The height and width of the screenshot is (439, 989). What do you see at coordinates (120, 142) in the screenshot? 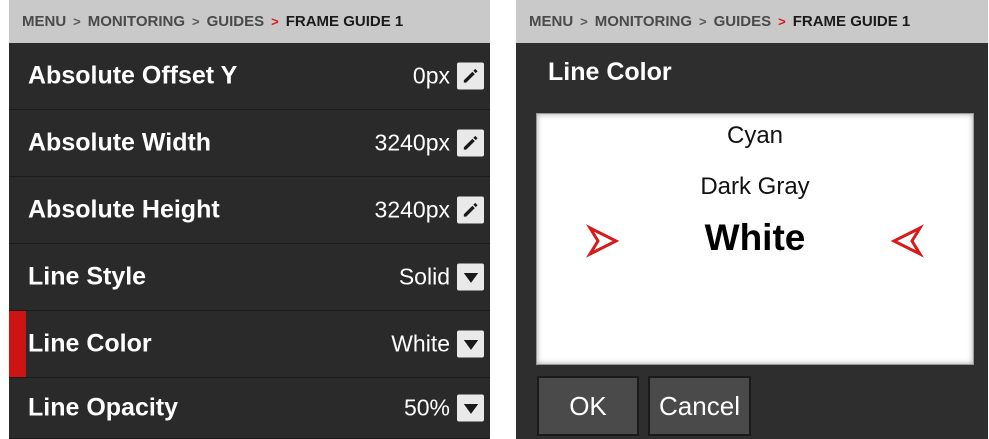
I see `setting-label: Absolute Width` at bounding box center [120, 142].